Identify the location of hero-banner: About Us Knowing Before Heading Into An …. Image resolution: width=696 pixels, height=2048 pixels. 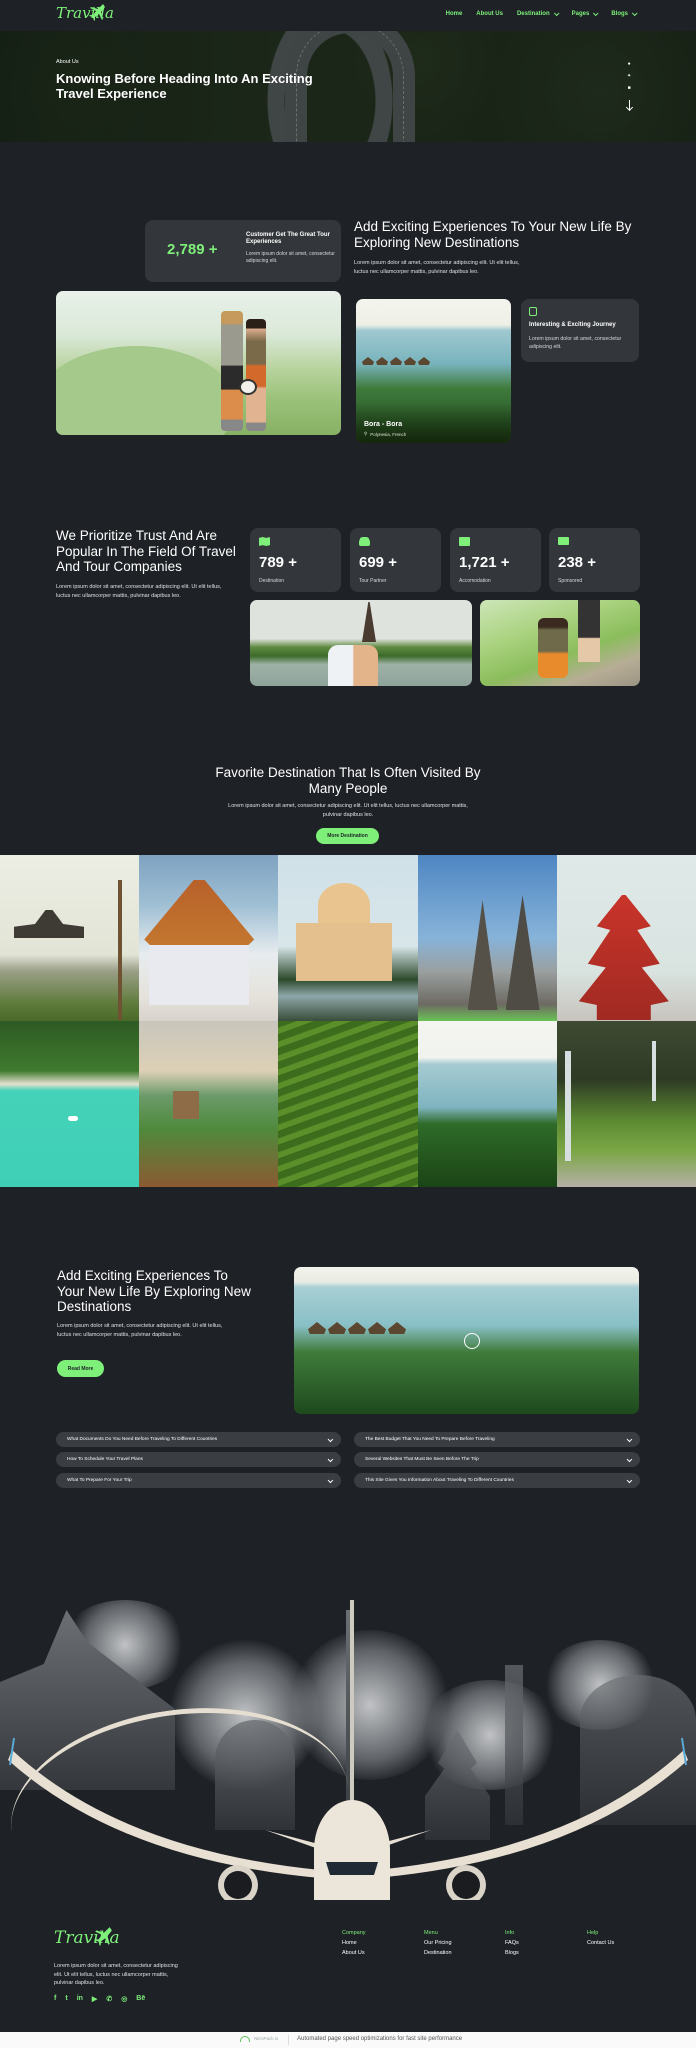
(348, 86).